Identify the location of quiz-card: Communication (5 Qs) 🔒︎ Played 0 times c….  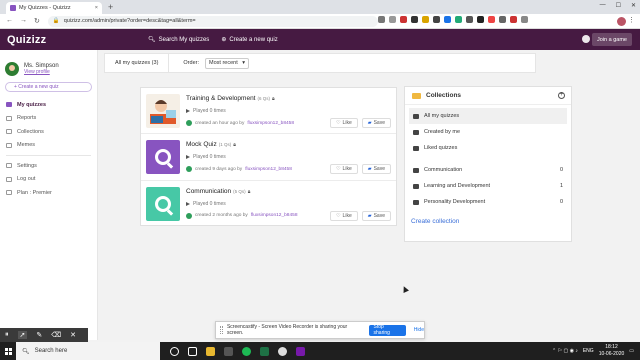
(268, 204).